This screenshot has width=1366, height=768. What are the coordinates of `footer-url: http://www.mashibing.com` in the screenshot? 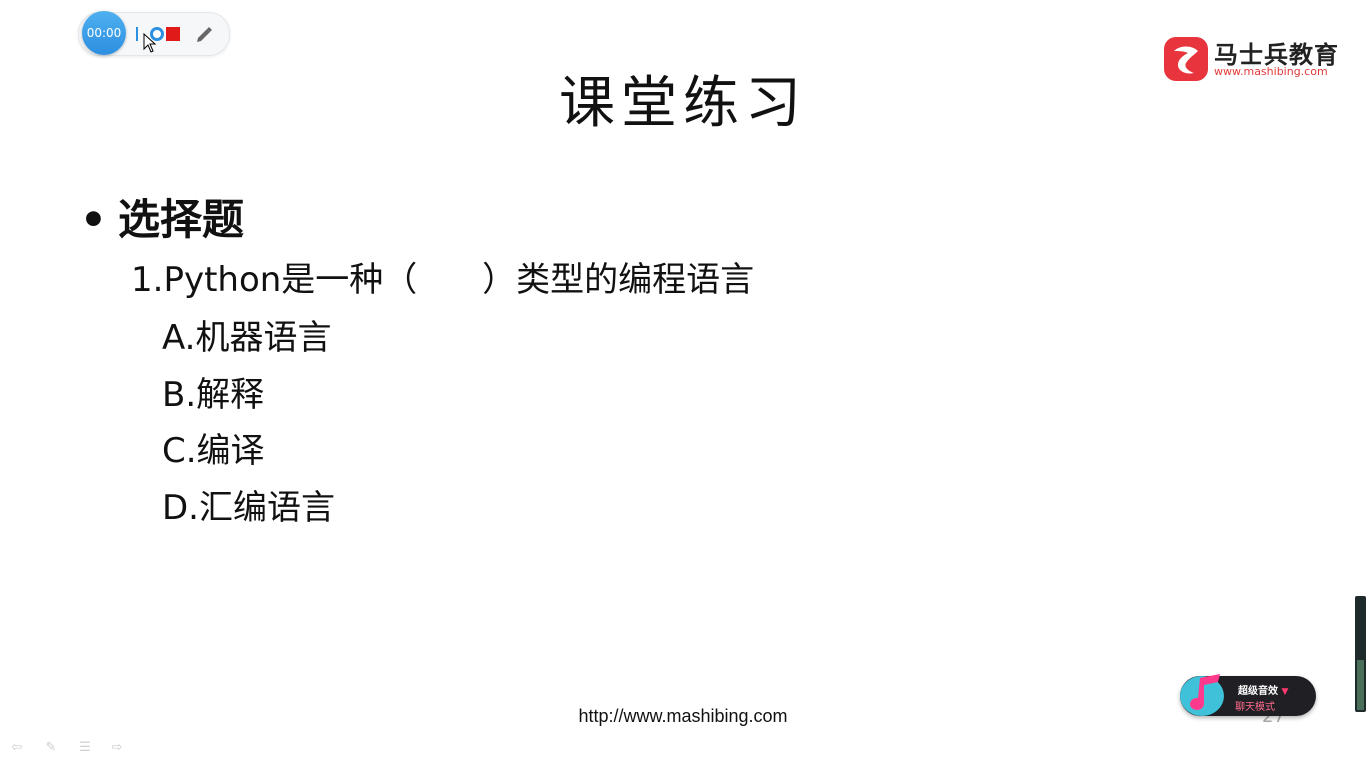 It's located at (683, 716).